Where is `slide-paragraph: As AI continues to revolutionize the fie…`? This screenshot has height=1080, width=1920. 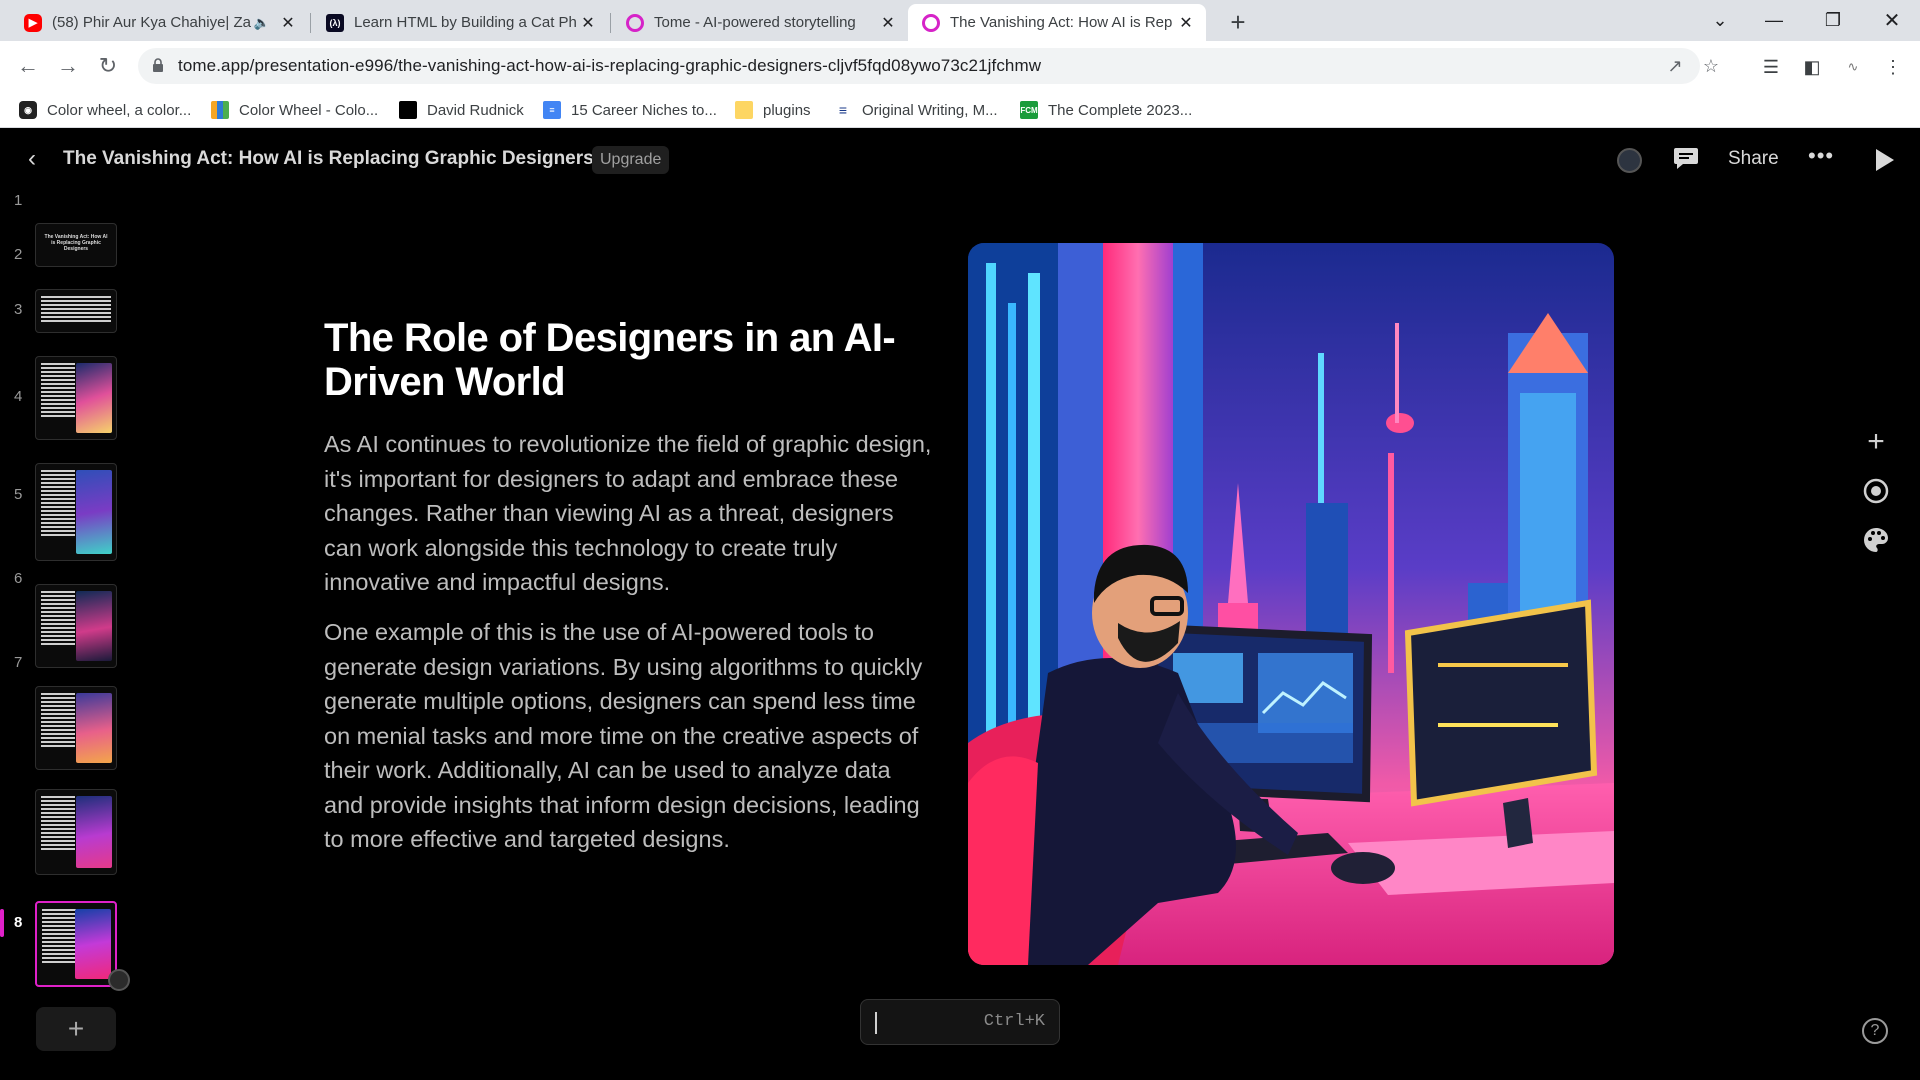
slide-paragraph: As AI continues to revolutionize the fie… is located at coordinates (629, 513).